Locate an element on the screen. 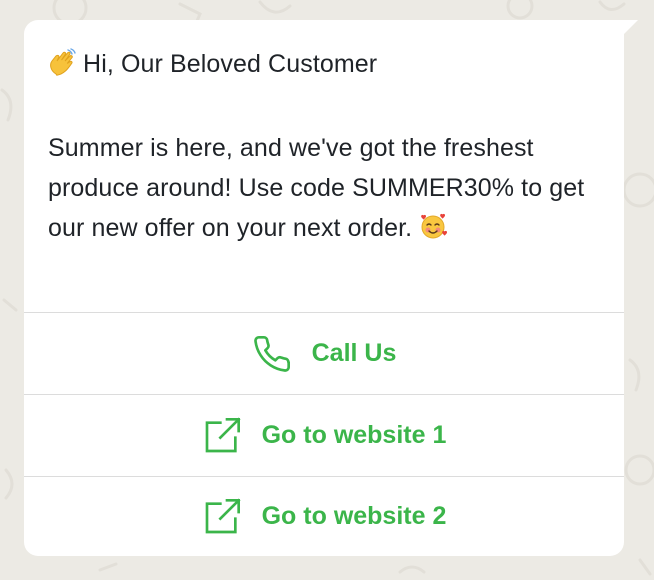 The height and width of the screenshot is (580, 654). go-to-website-1-button: Go to website 1 is located at coordinates (324, 435).